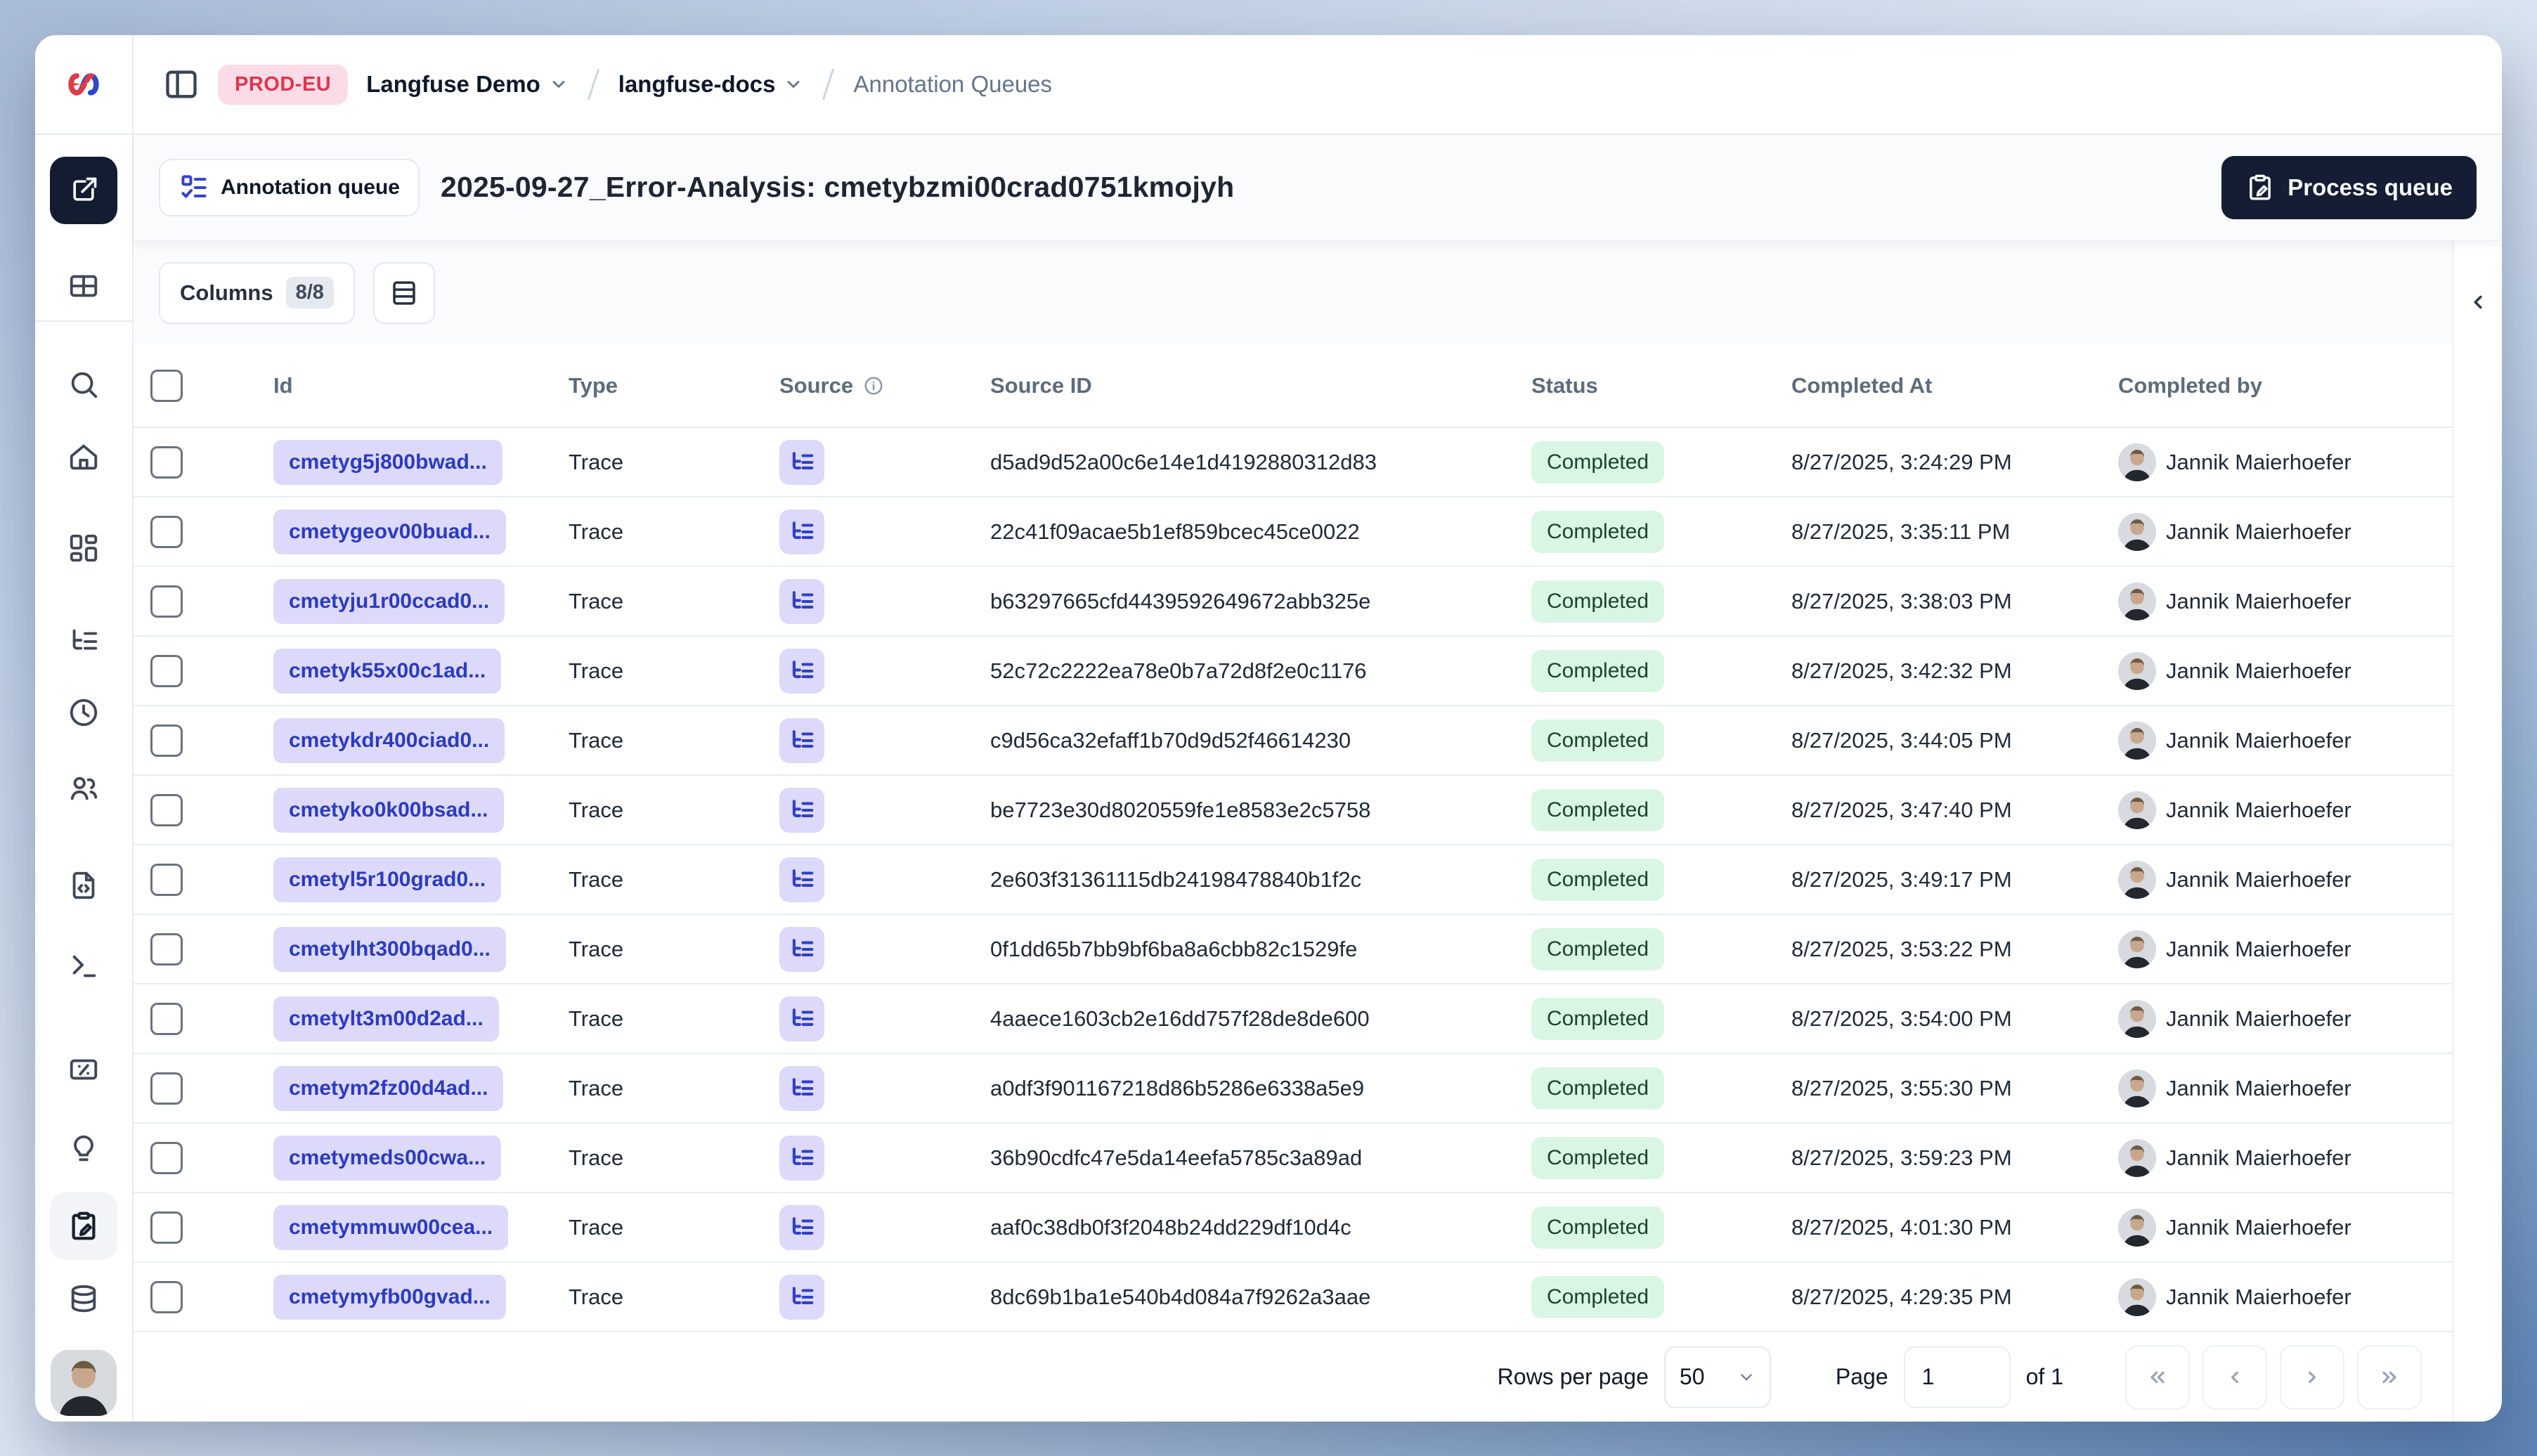 The image size is (2537, 1456). What do you see at coordinates (711, 84) in the screenshot?
I see `project-switcher: langfuse-docs` at bounding box center [711, 84].